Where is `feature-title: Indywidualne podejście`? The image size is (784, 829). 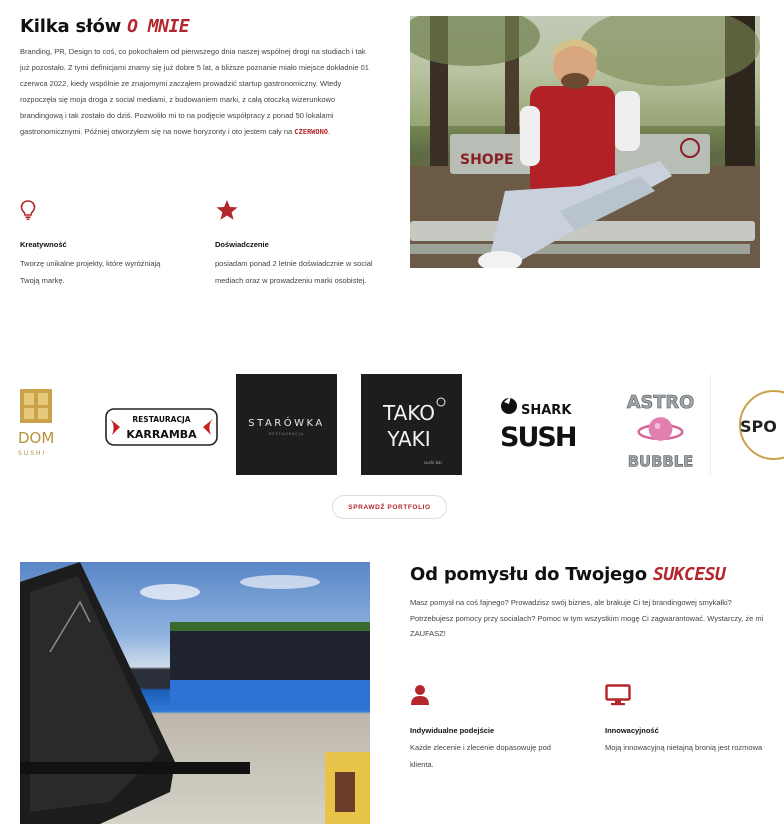
feature-title: Indywidualne podejście is located at coordinates (452, 730).